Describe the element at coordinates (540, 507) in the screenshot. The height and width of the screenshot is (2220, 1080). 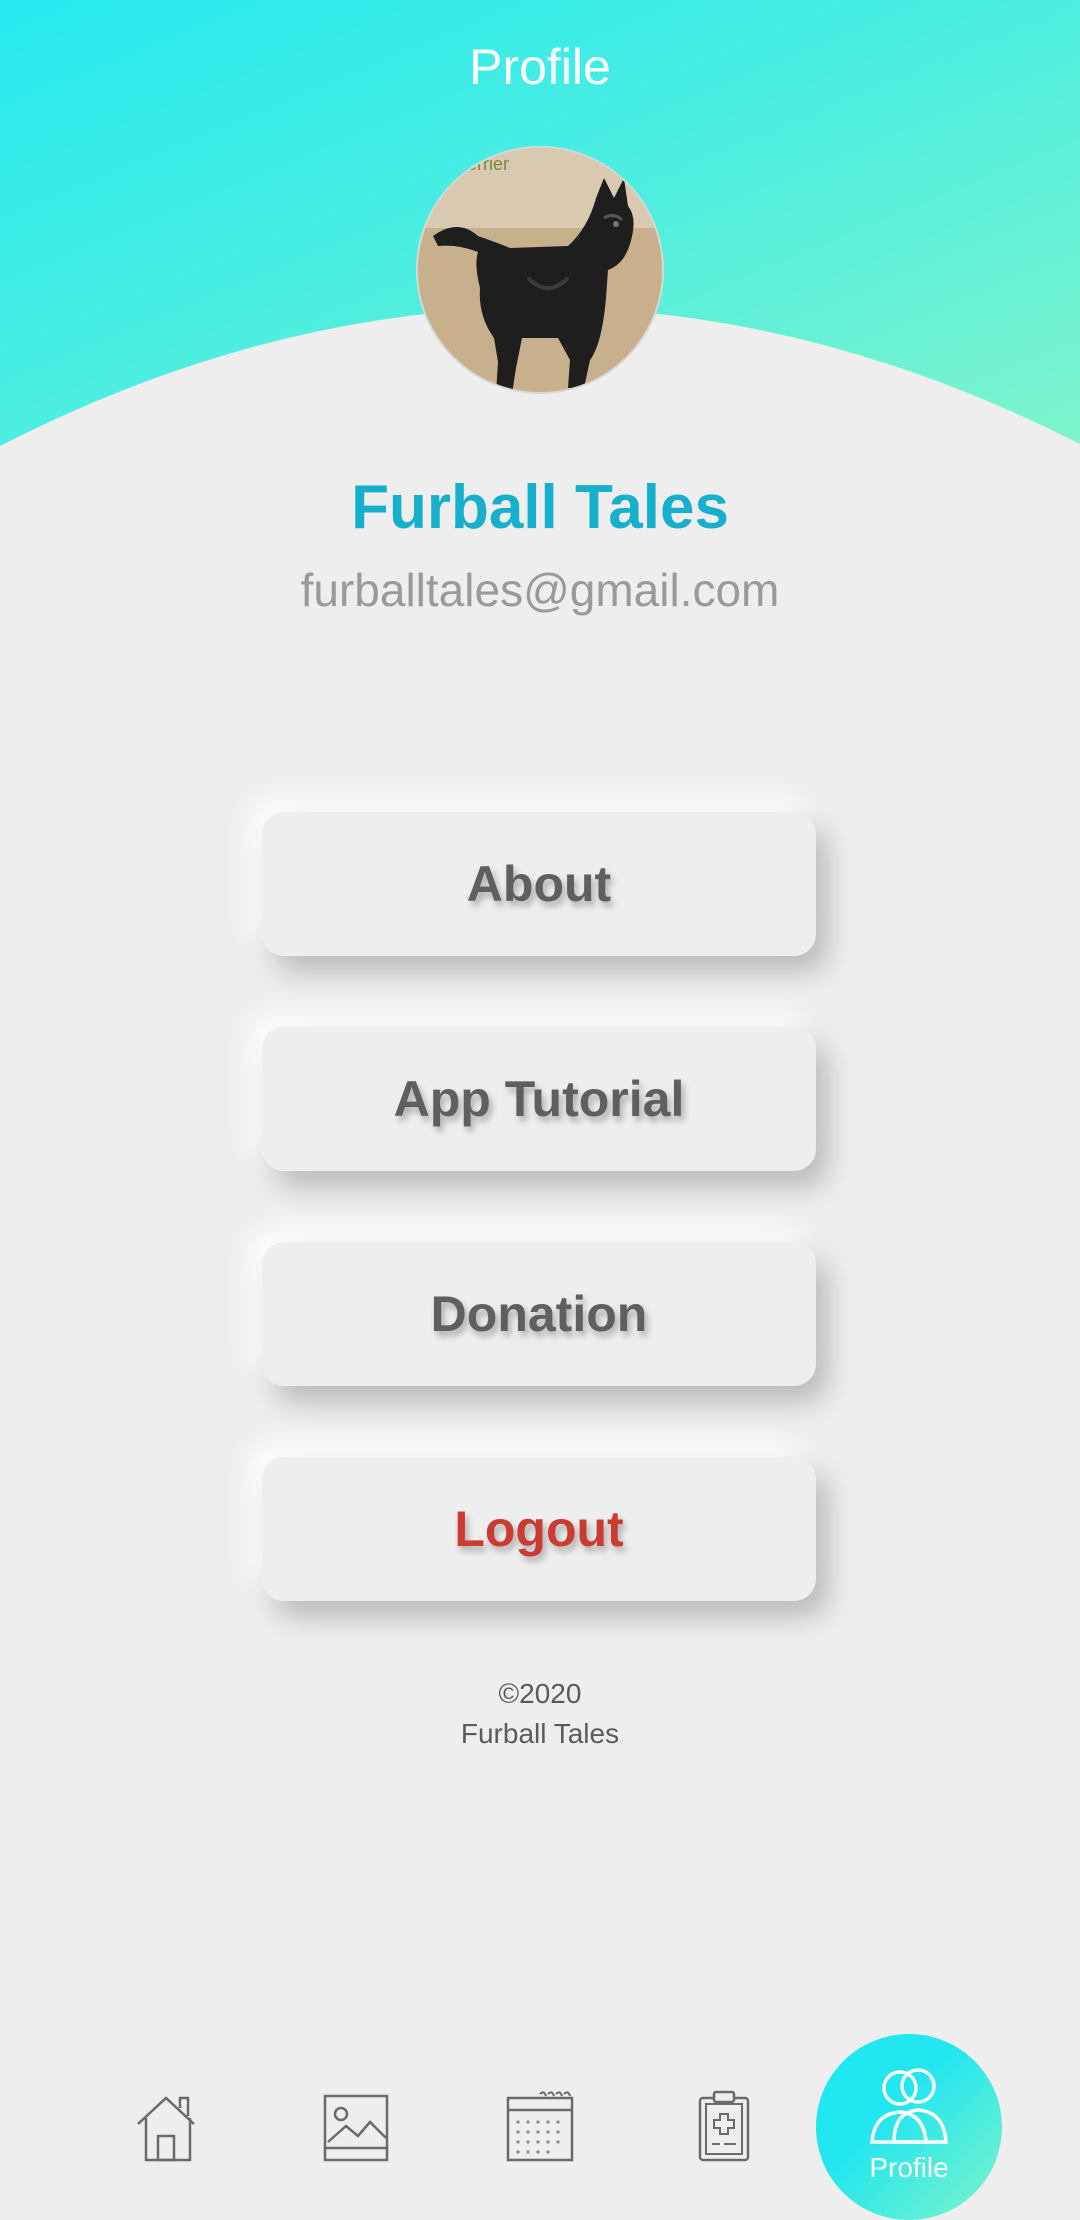
I see `profile-name: Furball Tales` at that location.